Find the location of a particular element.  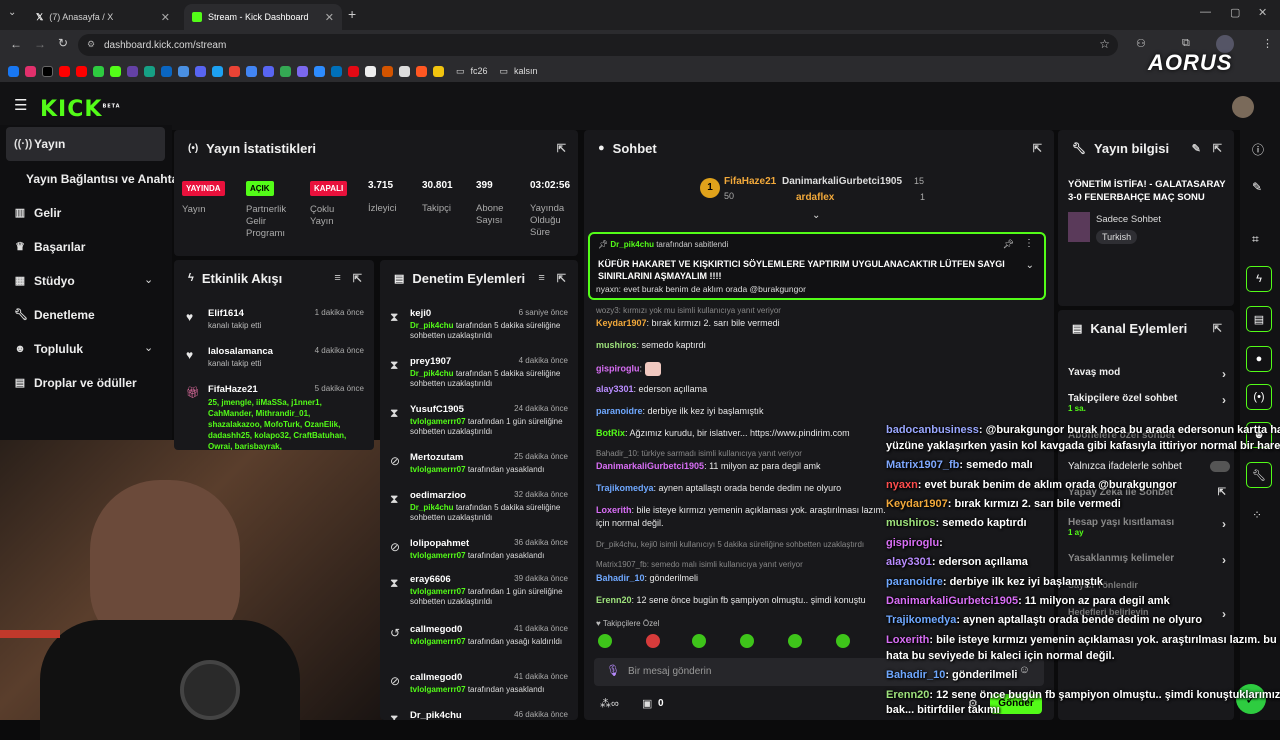

chat-username: Loxerith is located at coordinates (614, 510).